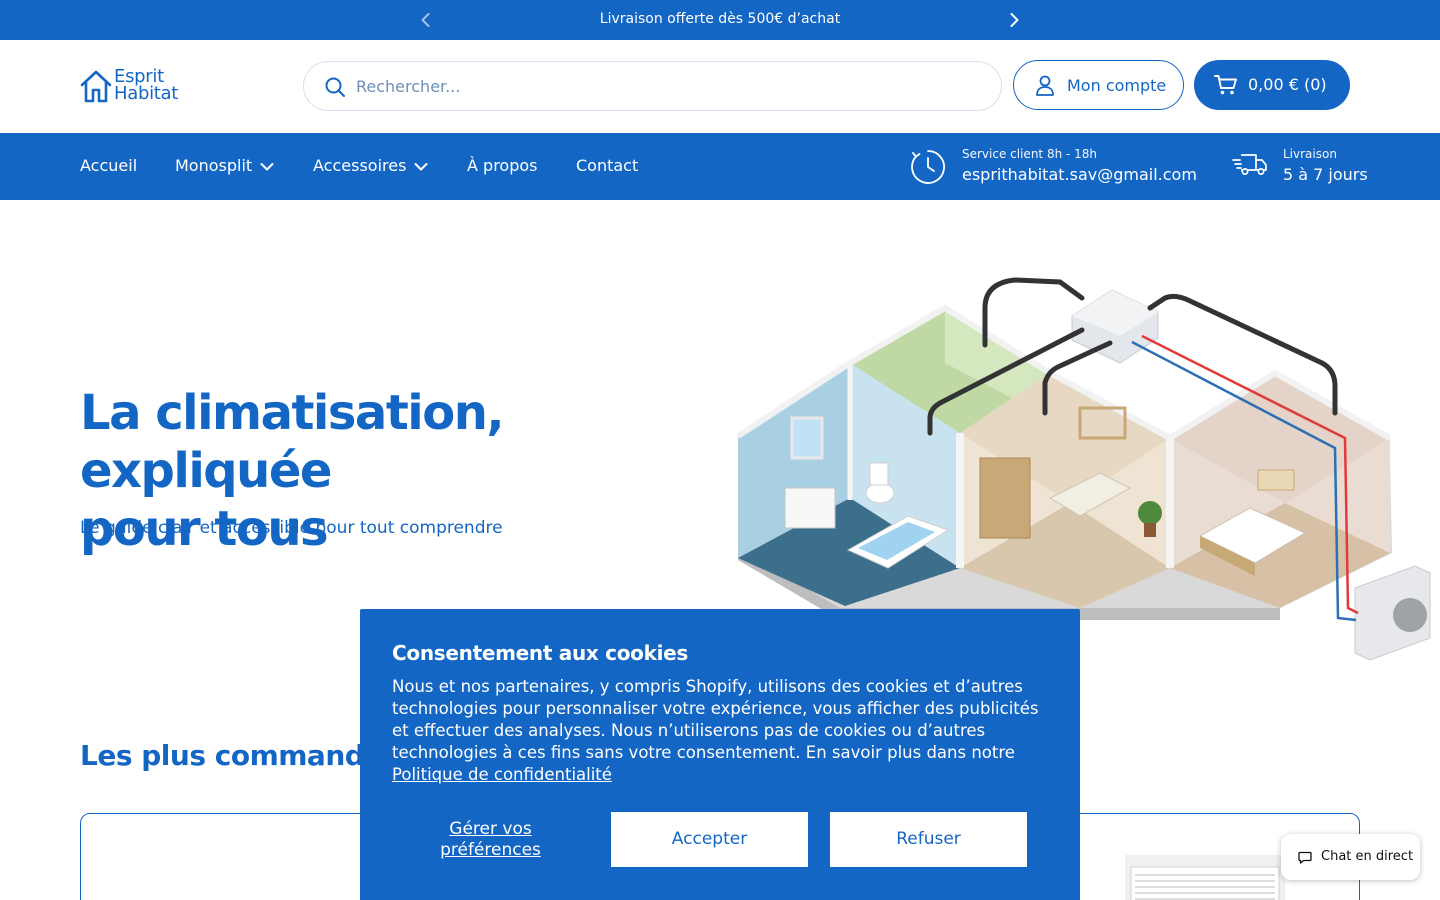 Image resolution: width=1440 pixels, height=900 pixels. Describe the element at coordinates (96, 86) in the screenshot. I see `house-logo-icon` at that location.